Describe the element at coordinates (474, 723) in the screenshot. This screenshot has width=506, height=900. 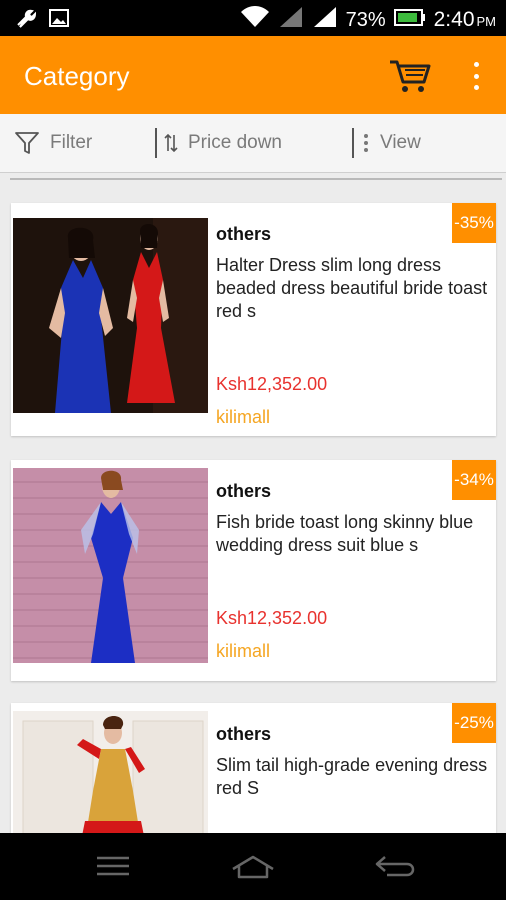
I see `discount-badge: -25%` at that location.